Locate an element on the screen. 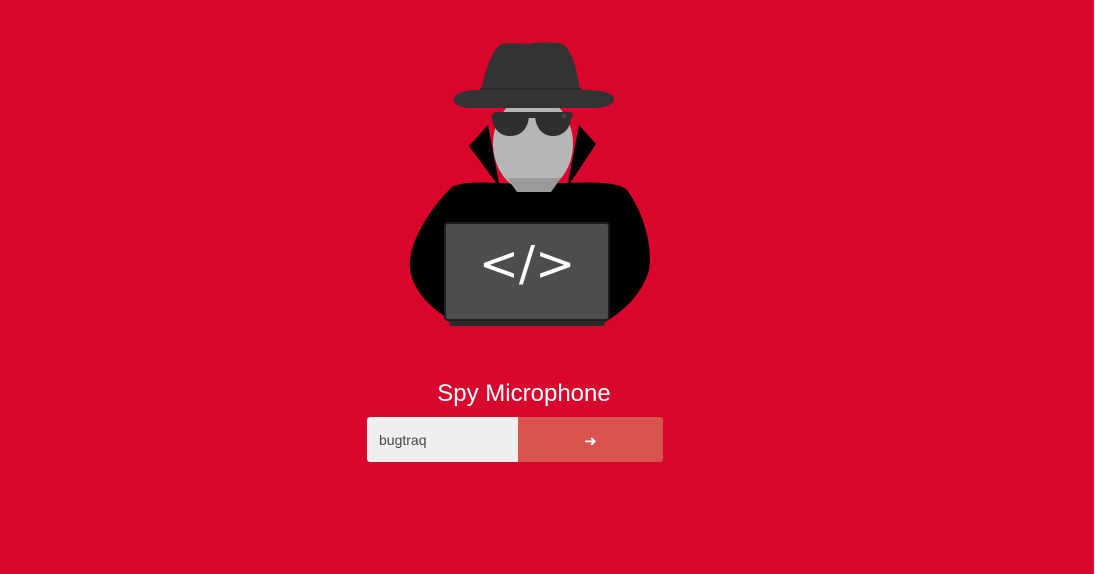  spy-face is located at coordinates (533, 144).